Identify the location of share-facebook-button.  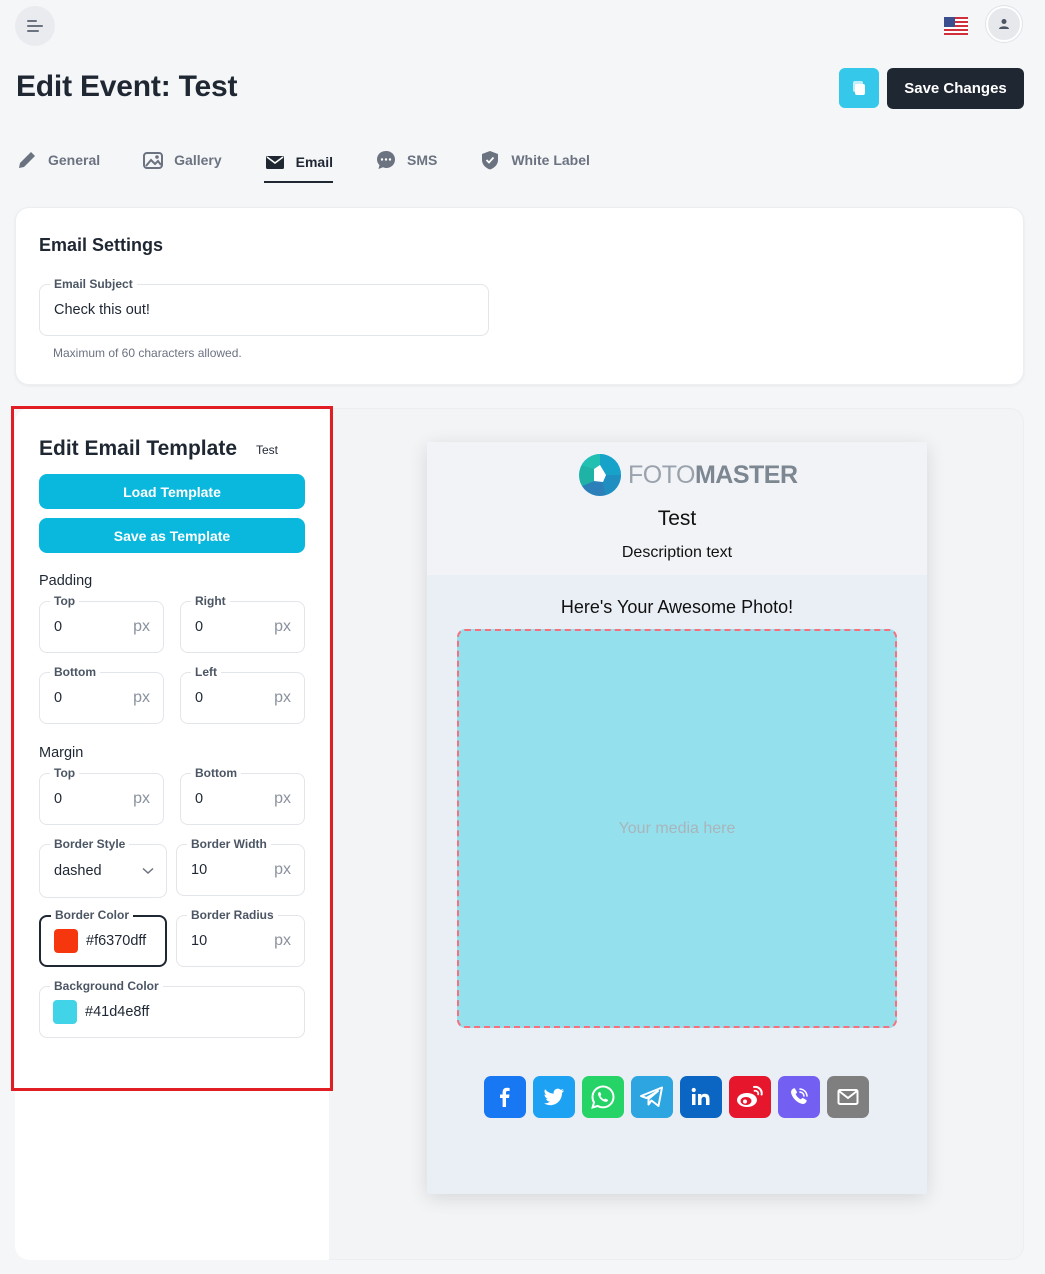
(505, 1097).